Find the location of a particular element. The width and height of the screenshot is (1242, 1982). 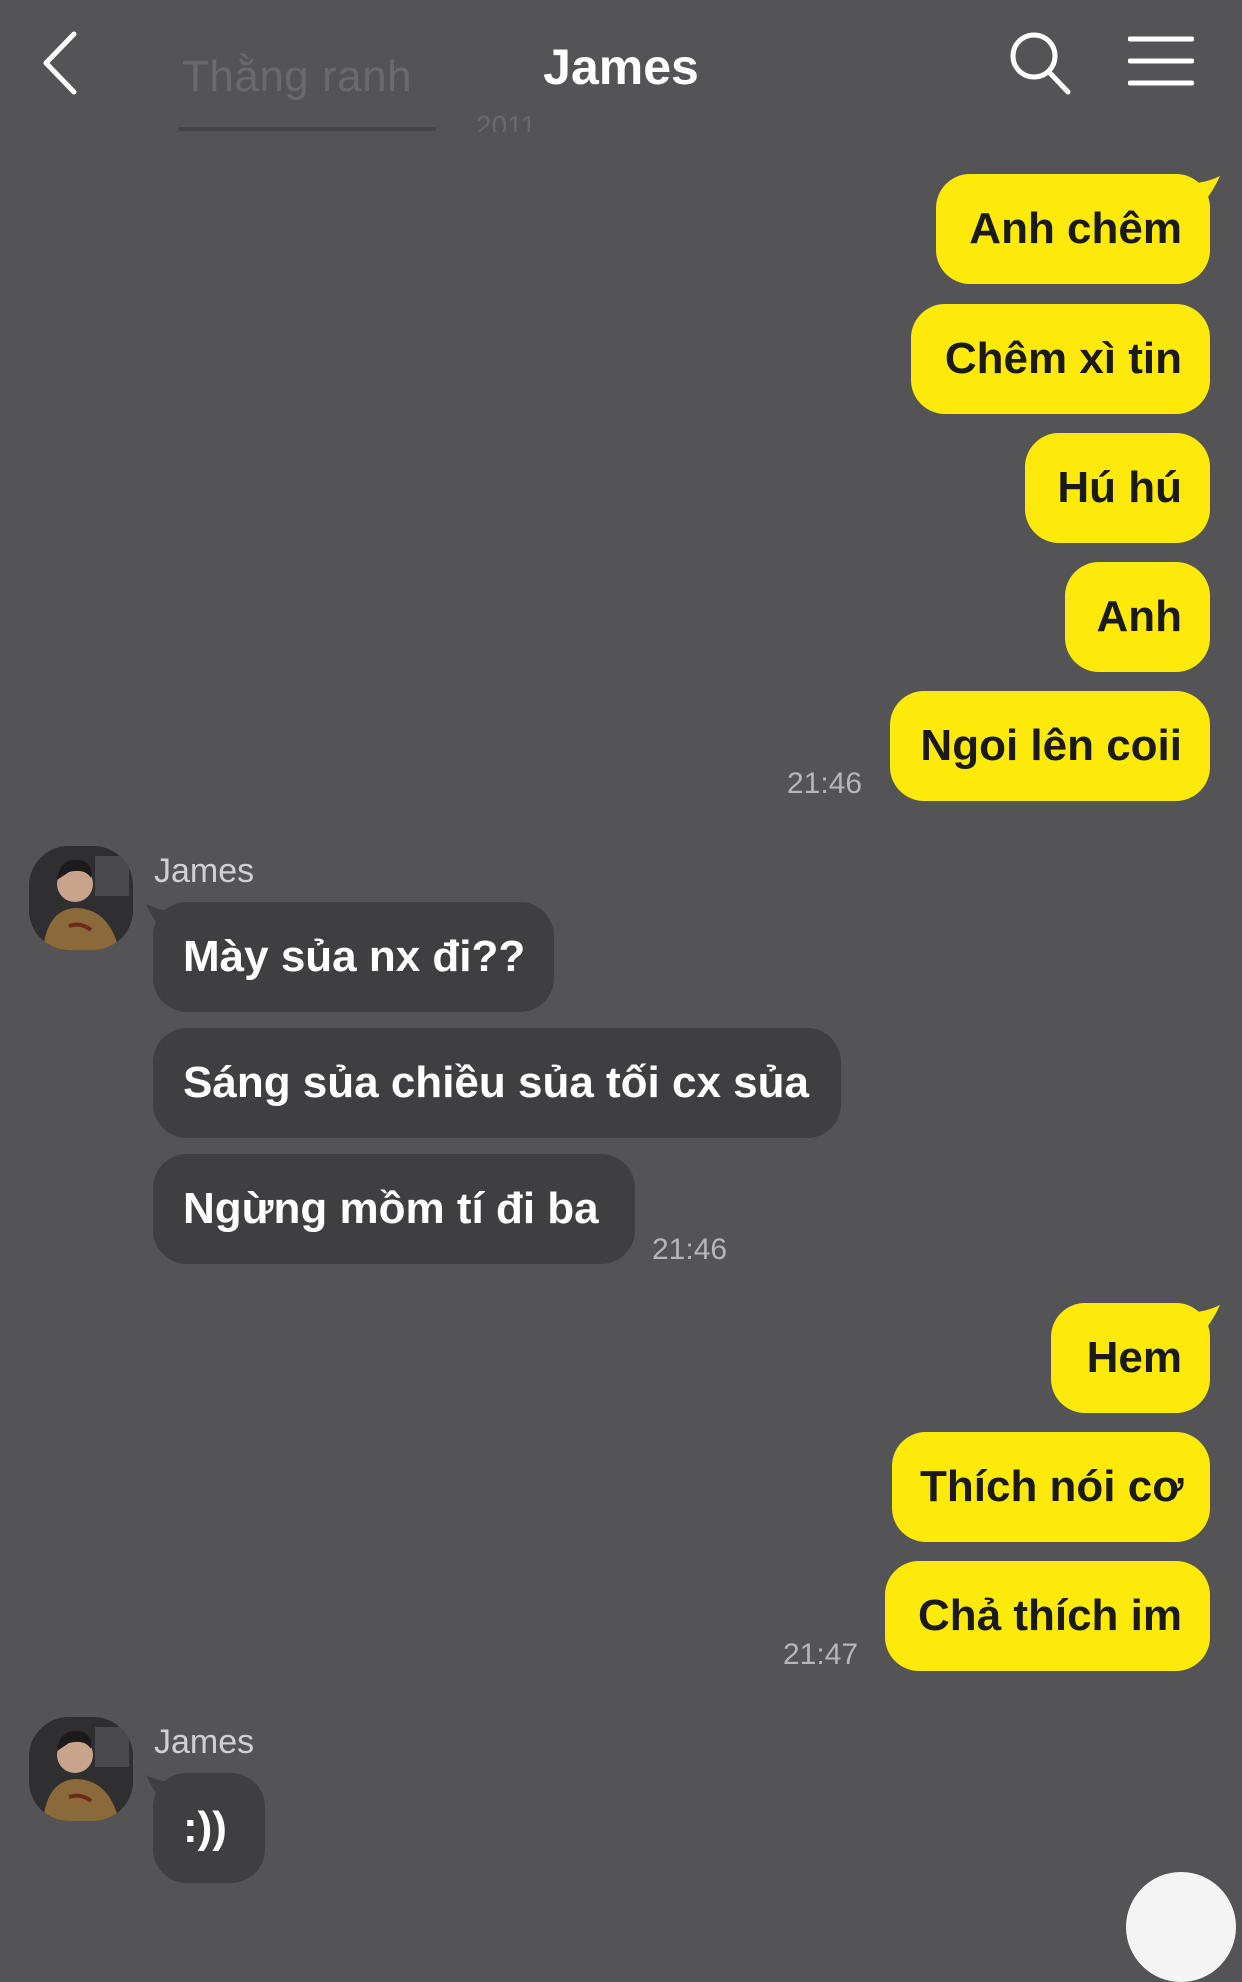

chat-header: Thằng ranh 2011 James is located at coordinates (621, 70).